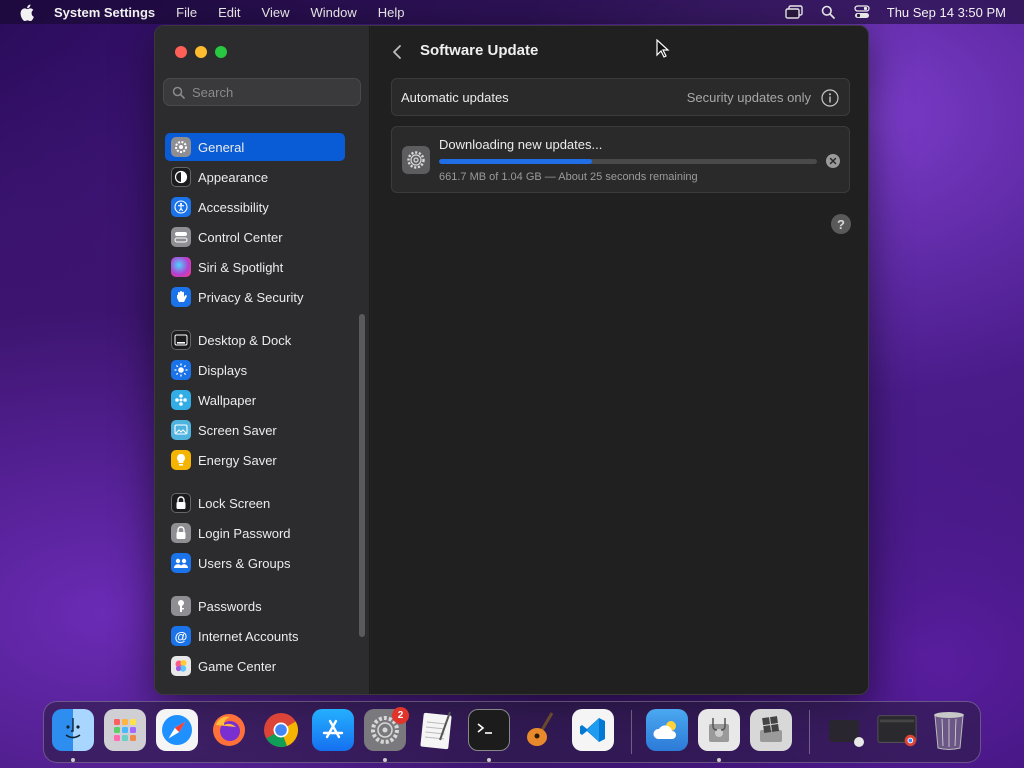 This screenshot has height=768, width=1024. What do you see at coordinates (221, 52) in the screenshot?
I see `zoom-window-button` at bounding box center [221, 52].